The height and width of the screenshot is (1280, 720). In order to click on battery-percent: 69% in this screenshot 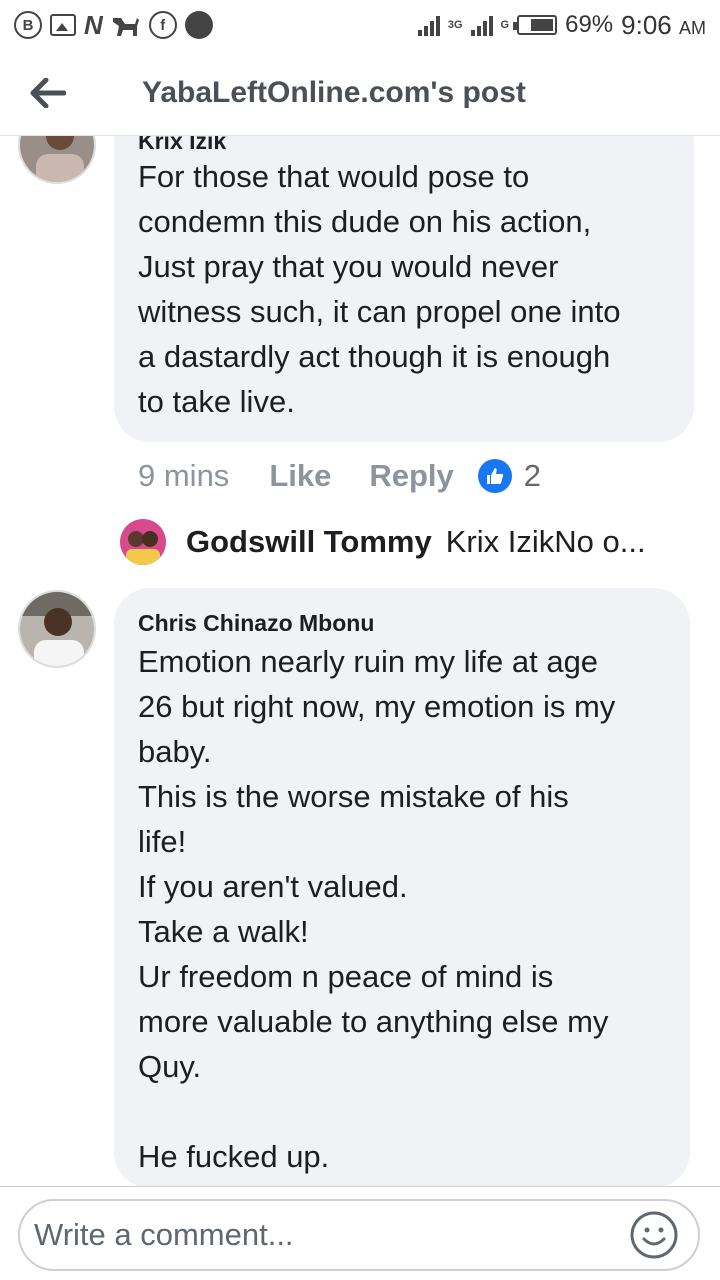, I will do `click(589, 24)`.